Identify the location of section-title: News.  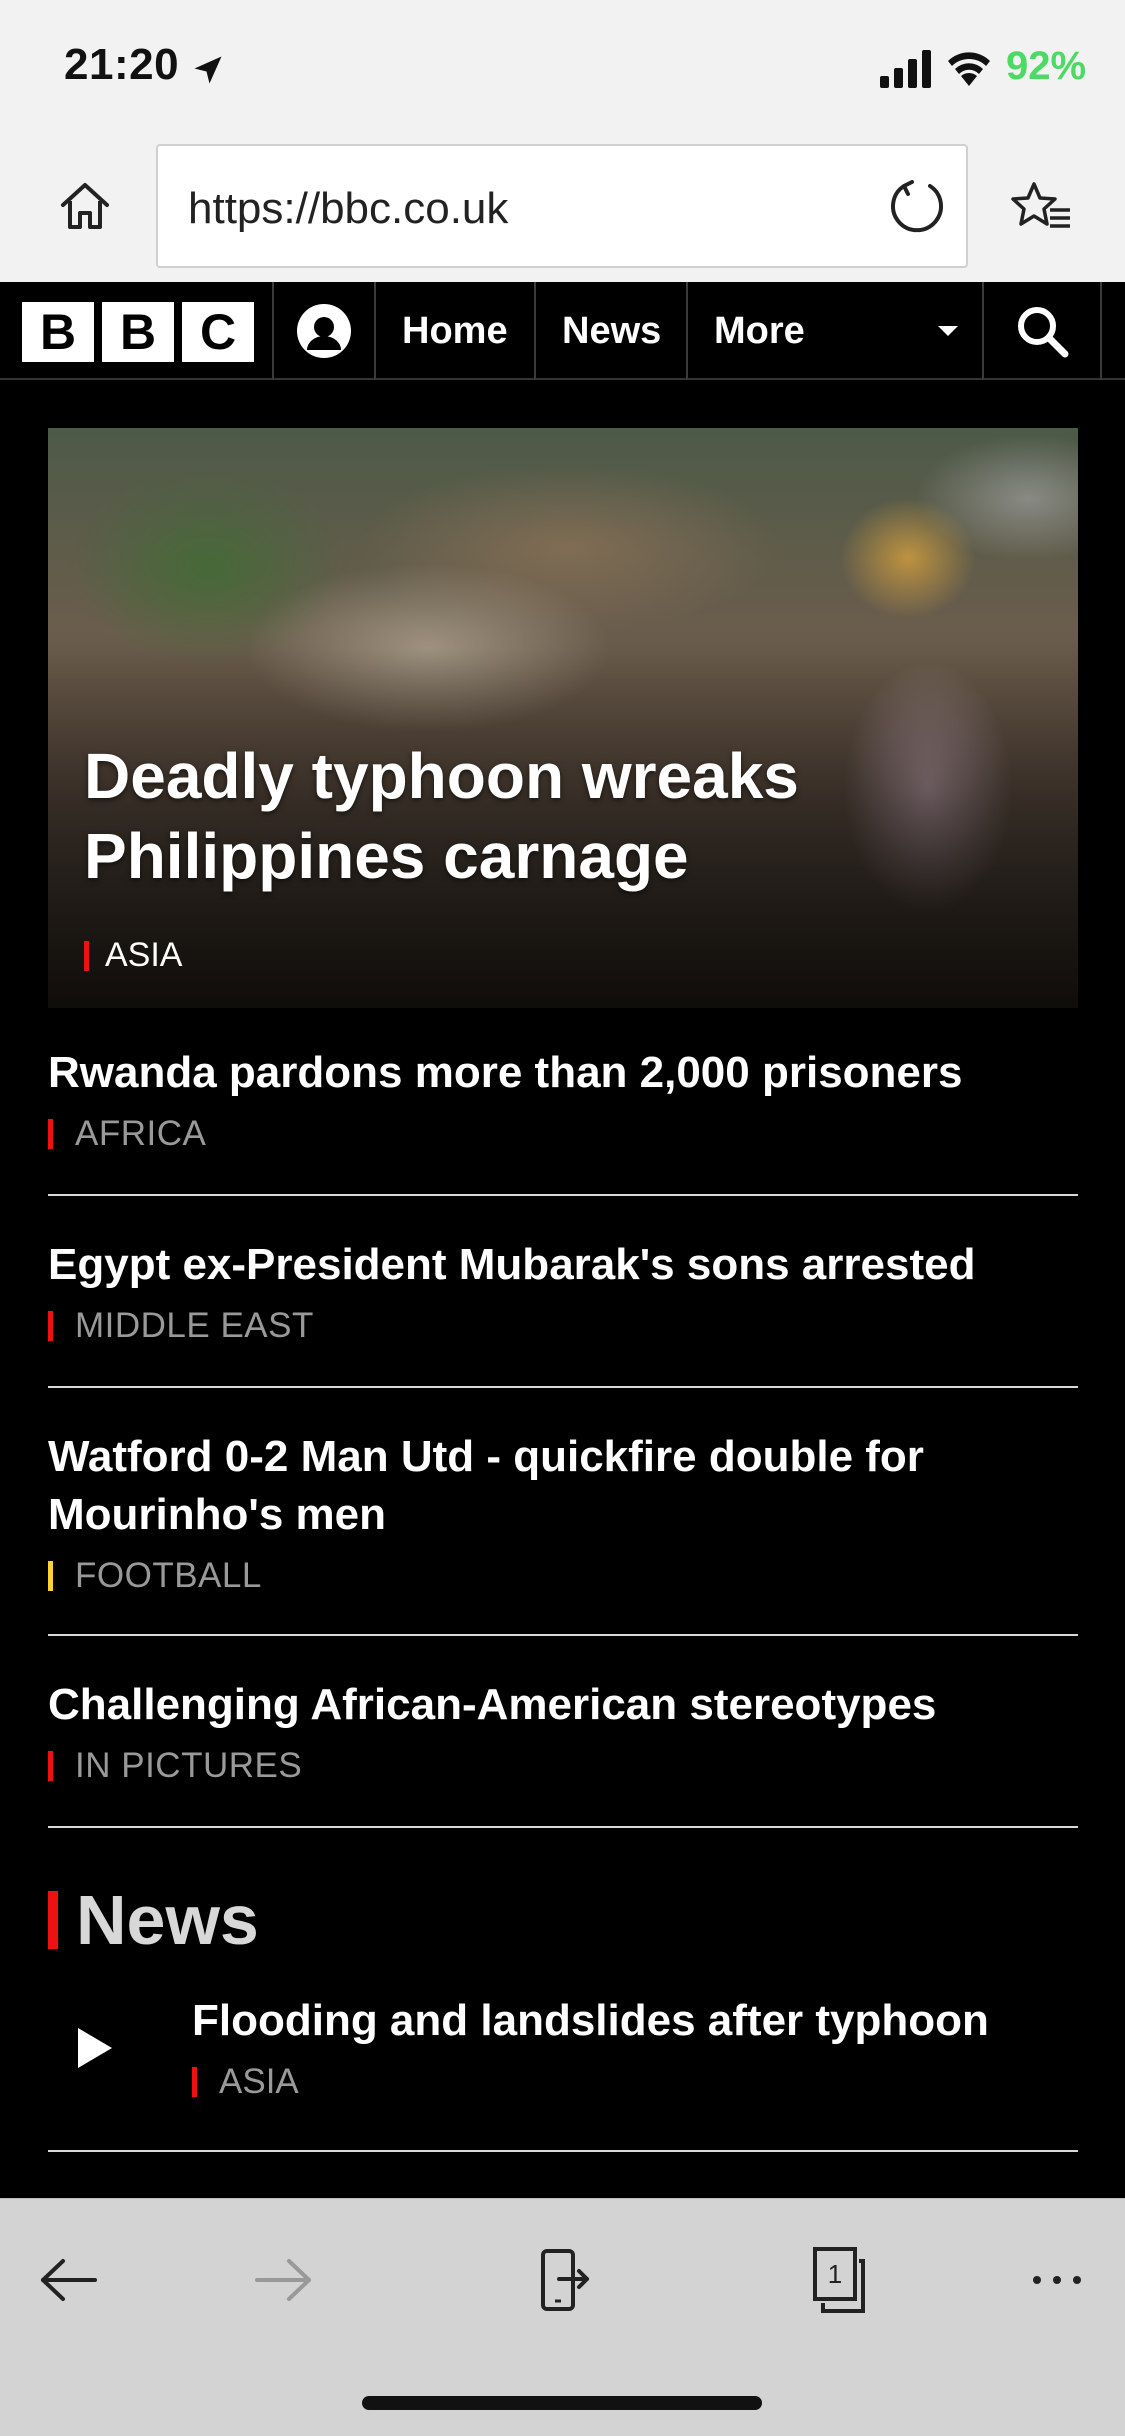
(167, 1920).